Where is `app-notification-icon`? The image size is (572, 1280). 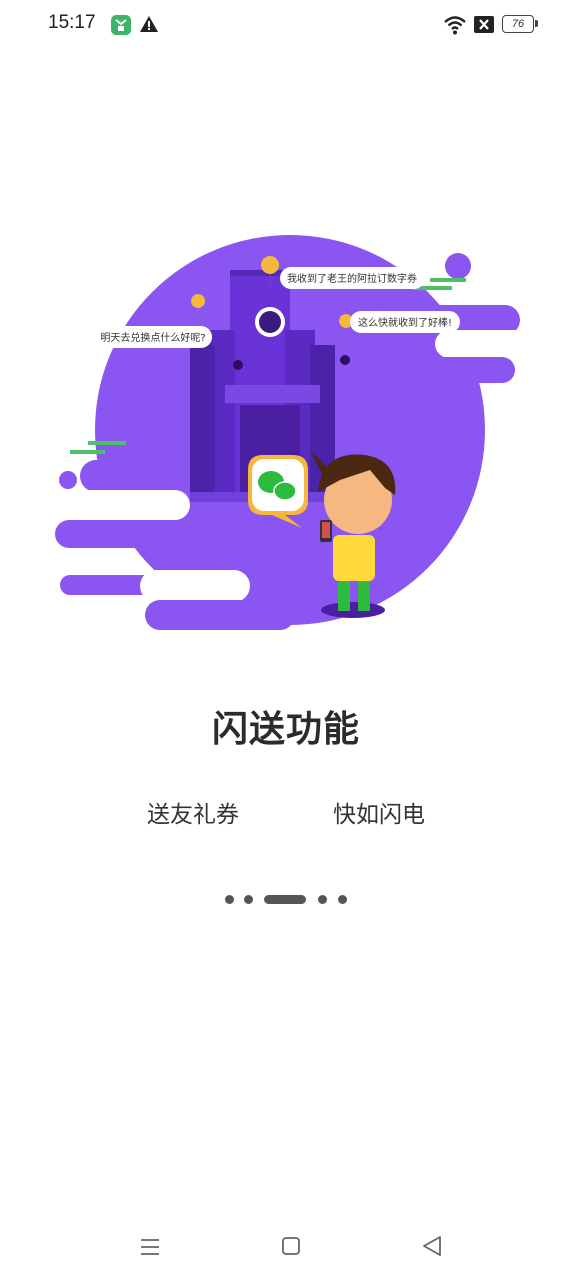
app-notification-icon is located at coordinates (121, 25).